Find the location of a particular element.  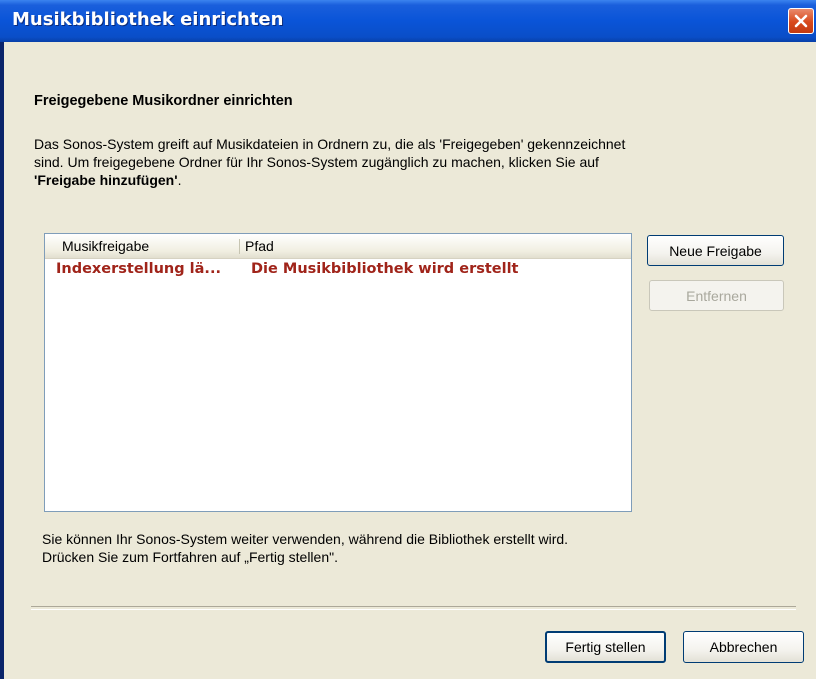

add-share-hint: 'Freigabe hinzufügen' is located at coordinates (106, 180).